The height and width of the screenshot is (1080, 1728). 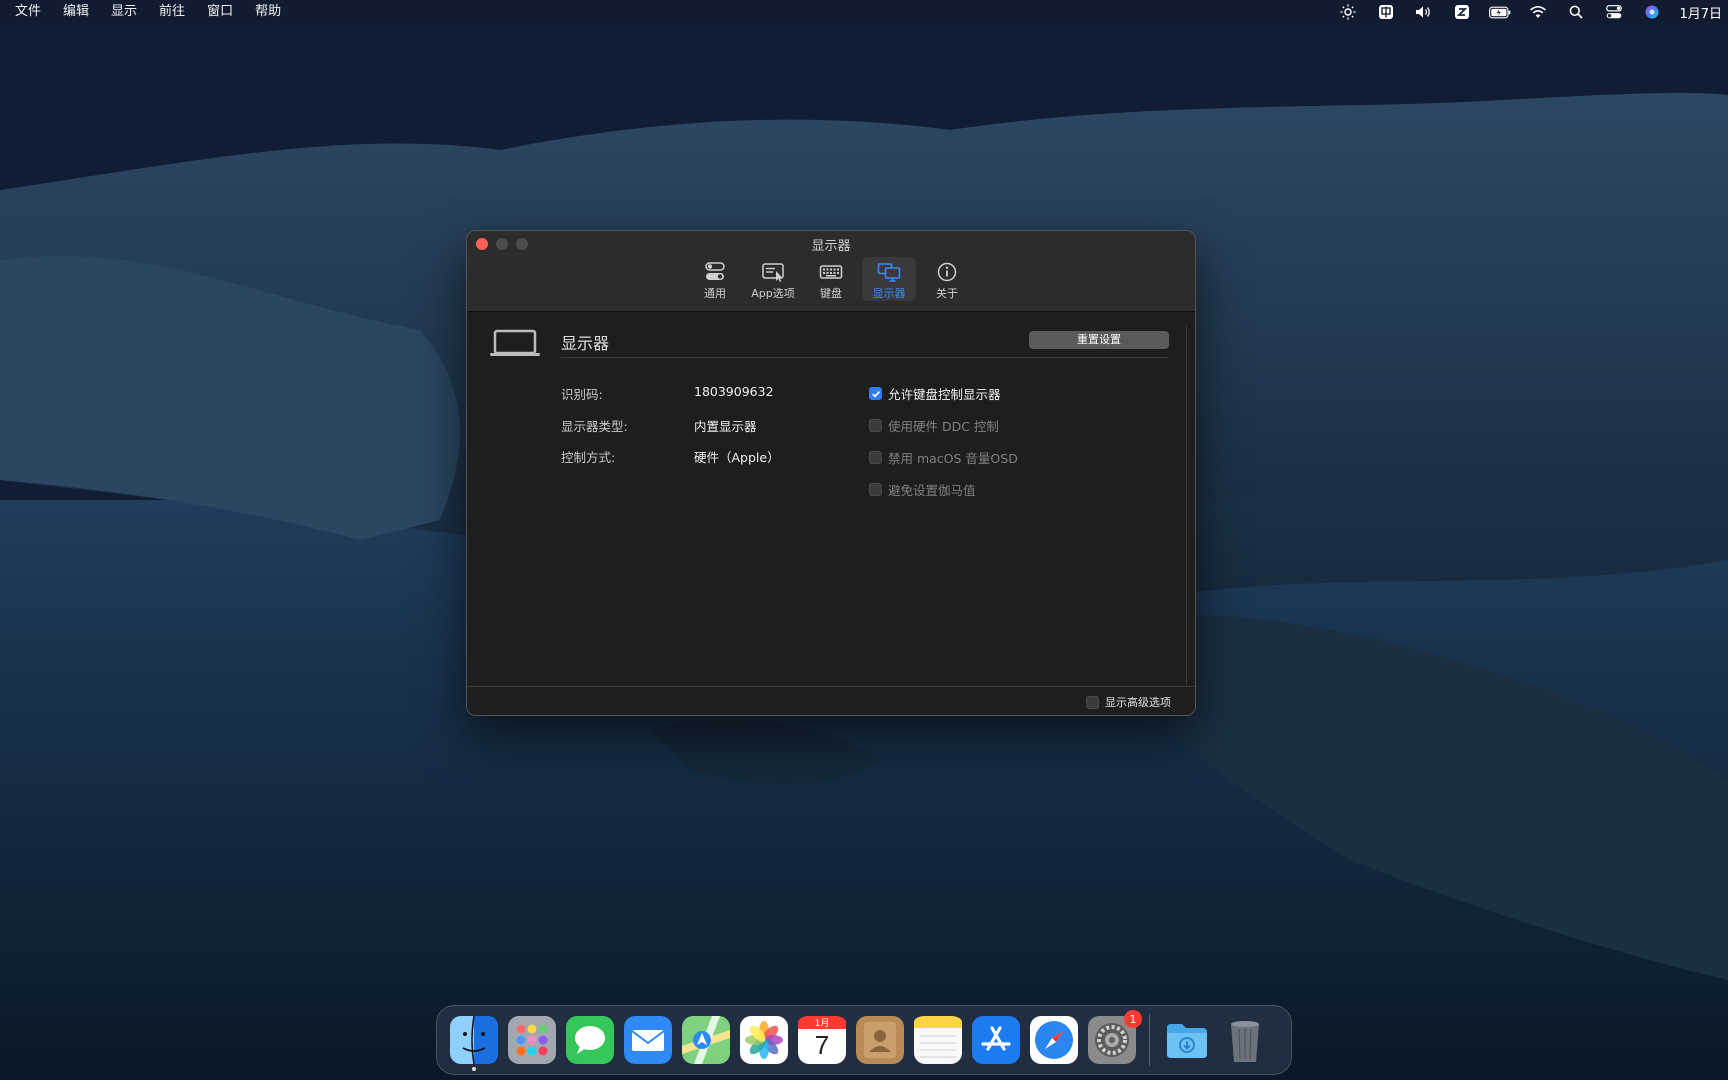 What do you see at coordinates (831, 246) in the screenshot?
I see `window-title: 显示器` at bounding box center [831, 246].